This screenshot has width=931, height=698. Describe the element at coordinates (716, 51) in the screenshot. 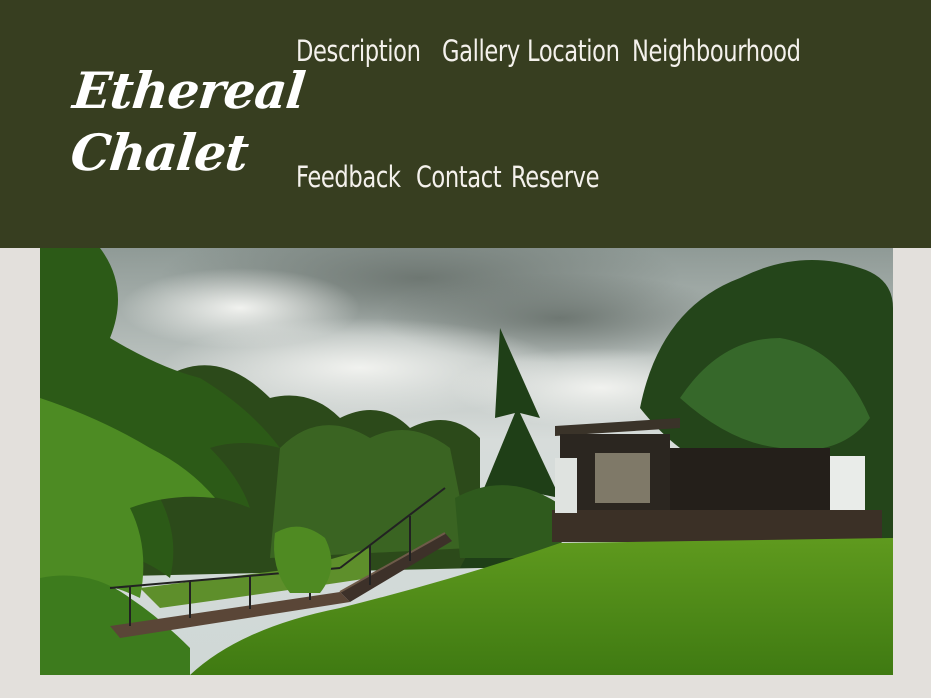

I see `nav-link-neighbourhood: Neighbourhood` at that location.